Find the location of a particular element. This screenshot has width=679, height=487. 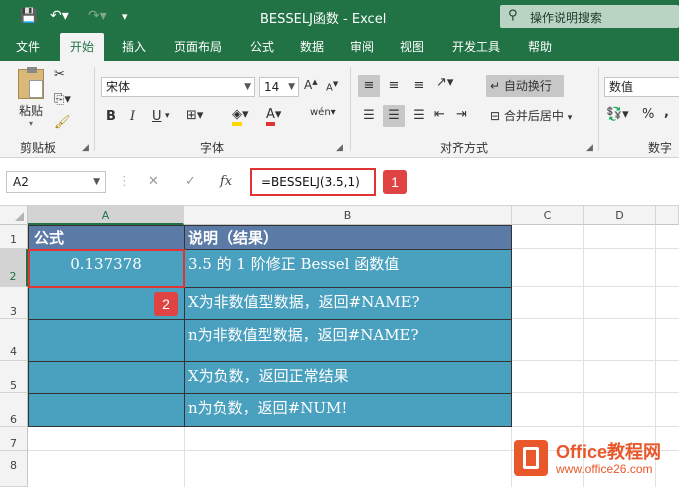

align-center-icon: ☰ is located at coordinates (394, 116).